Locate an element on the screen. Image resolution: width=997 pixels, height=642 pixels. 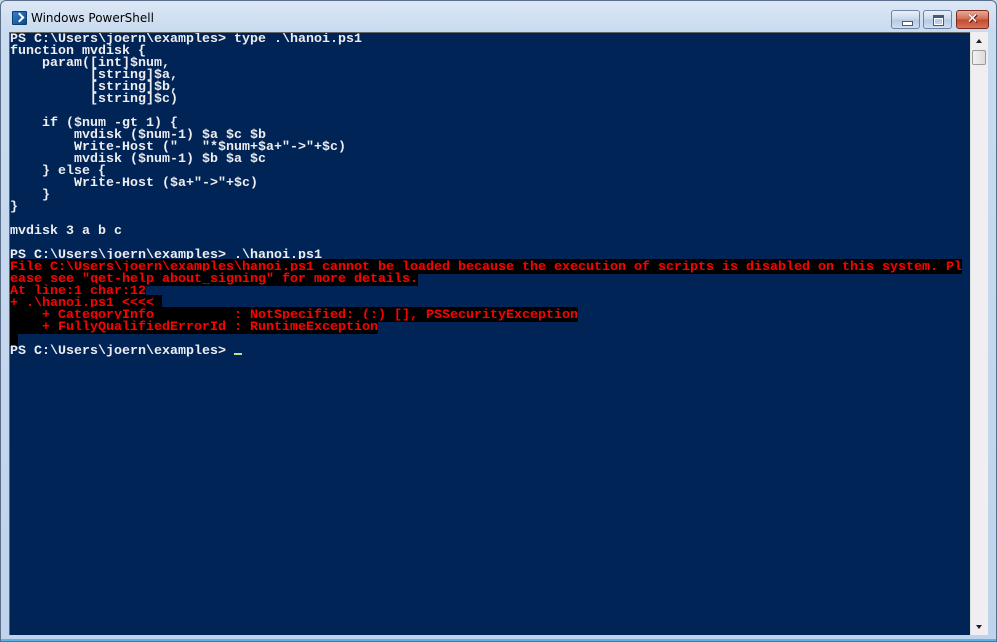
text-cursor is located at coordinates (238, 354).